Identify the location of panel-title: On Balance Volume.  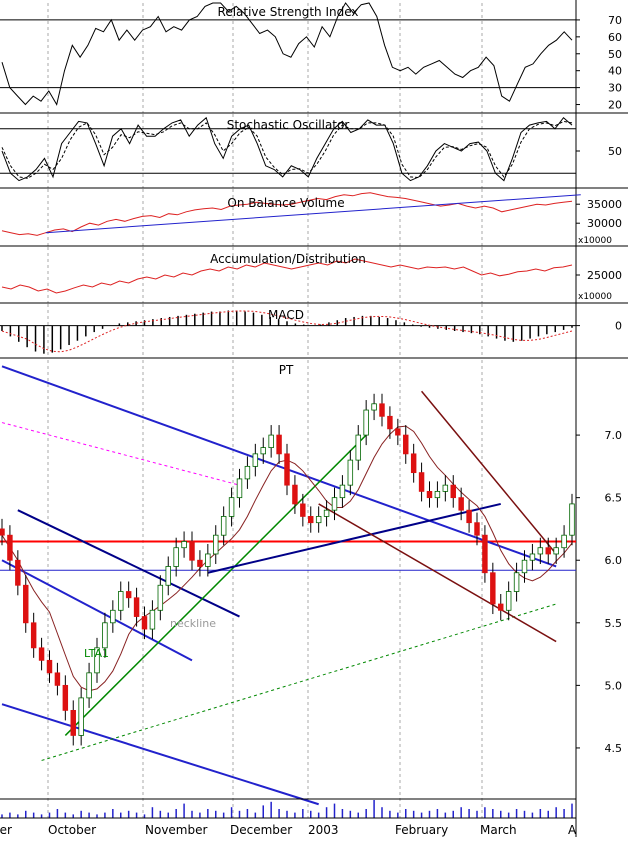
(285, 203).